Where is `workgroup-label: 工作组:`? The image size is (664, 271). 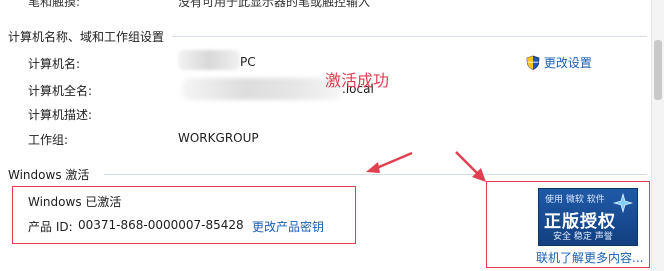
workgroup-label: 工作组: is located at coordinates (48, 140).